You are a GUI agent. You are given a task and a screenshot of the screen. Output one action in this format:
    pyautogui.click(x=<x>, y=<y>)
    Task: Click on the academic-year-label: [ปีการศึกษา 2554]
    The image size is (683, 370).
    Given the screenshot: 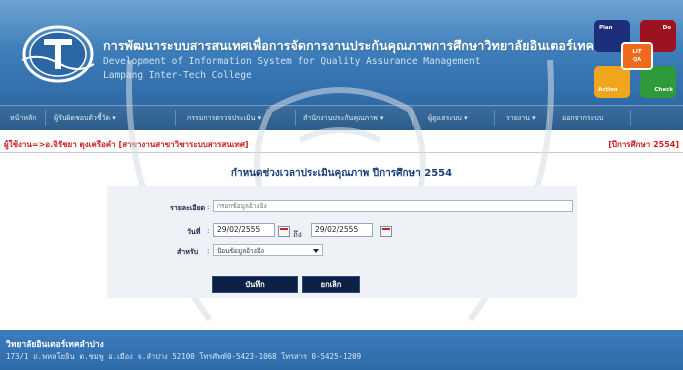 What is the action you would take?
    pyautogui.click(x=643, y=144)
    